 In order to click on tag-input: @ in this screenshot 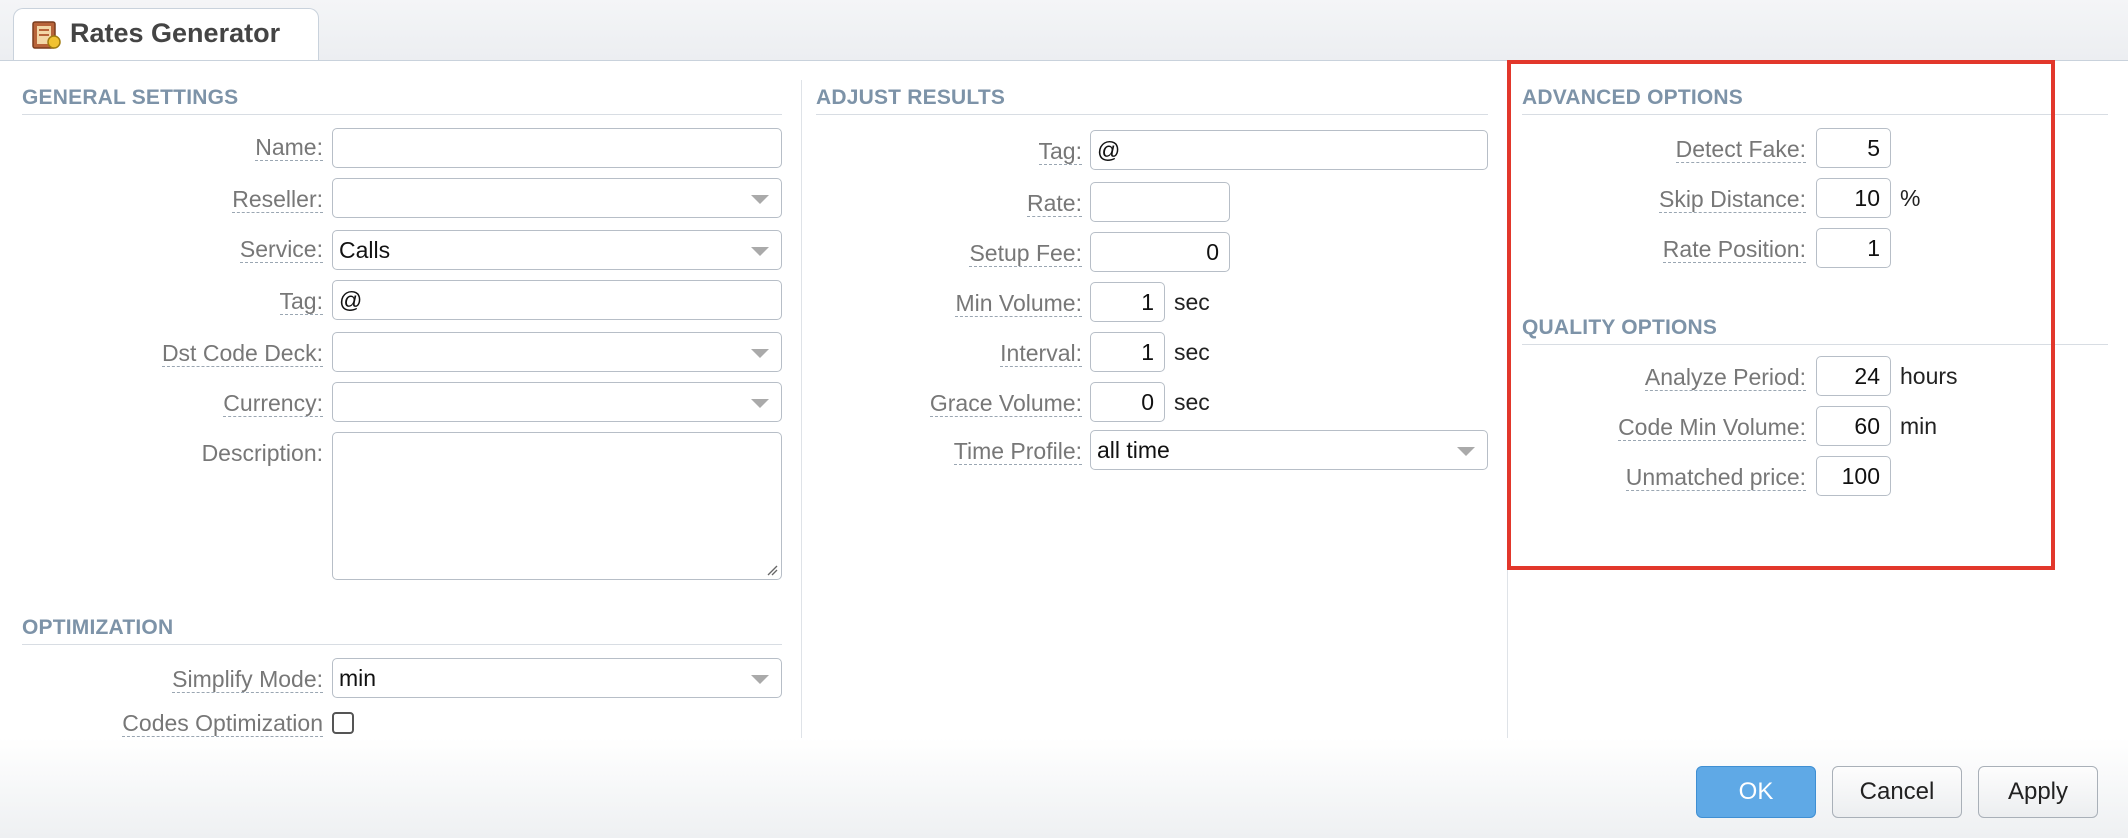, I will do `click(557, 300)`.